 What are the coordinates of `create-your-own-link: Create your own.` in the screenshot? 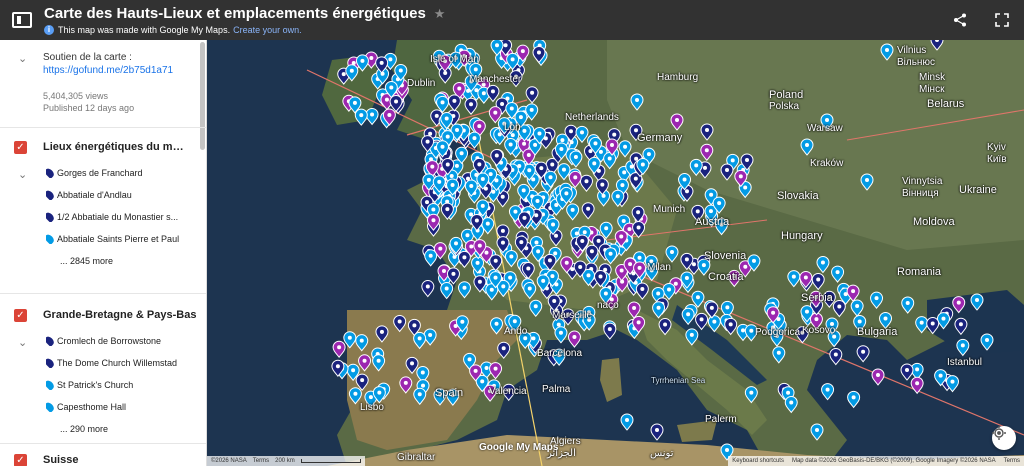 It's located at (267, 30).